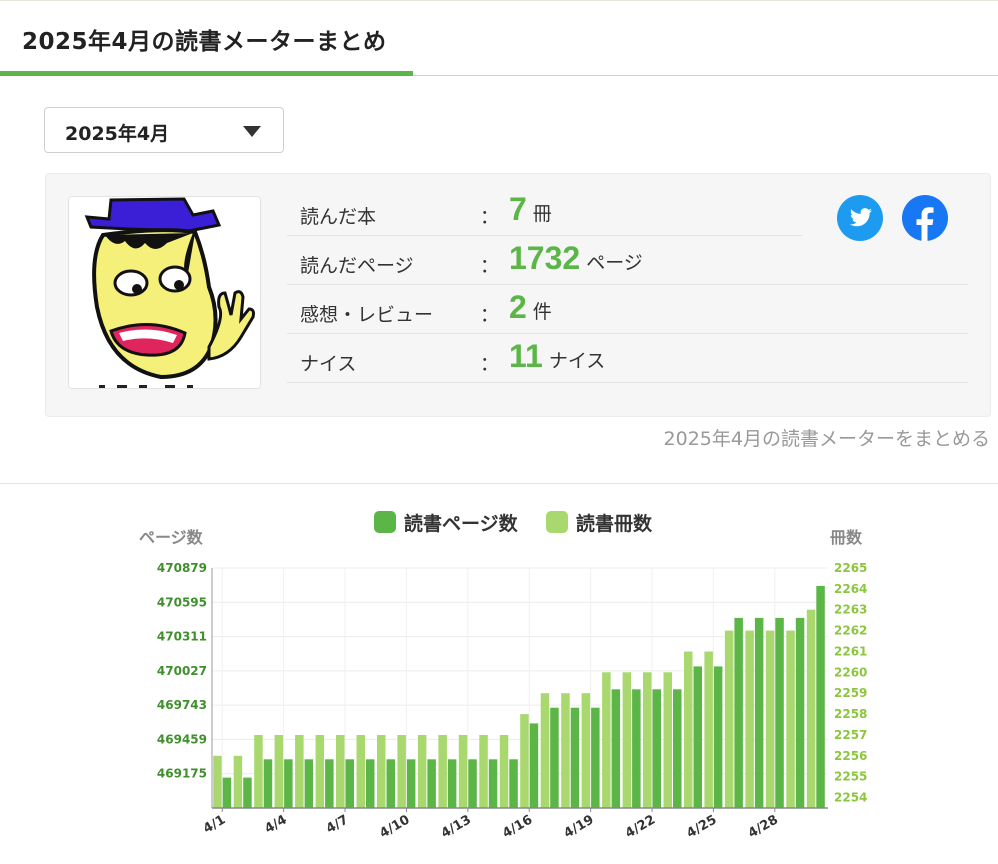 The height and width of the screenshot is (864, 998). I want to click on y-right-tick-label: 2261, so click(850, 651).